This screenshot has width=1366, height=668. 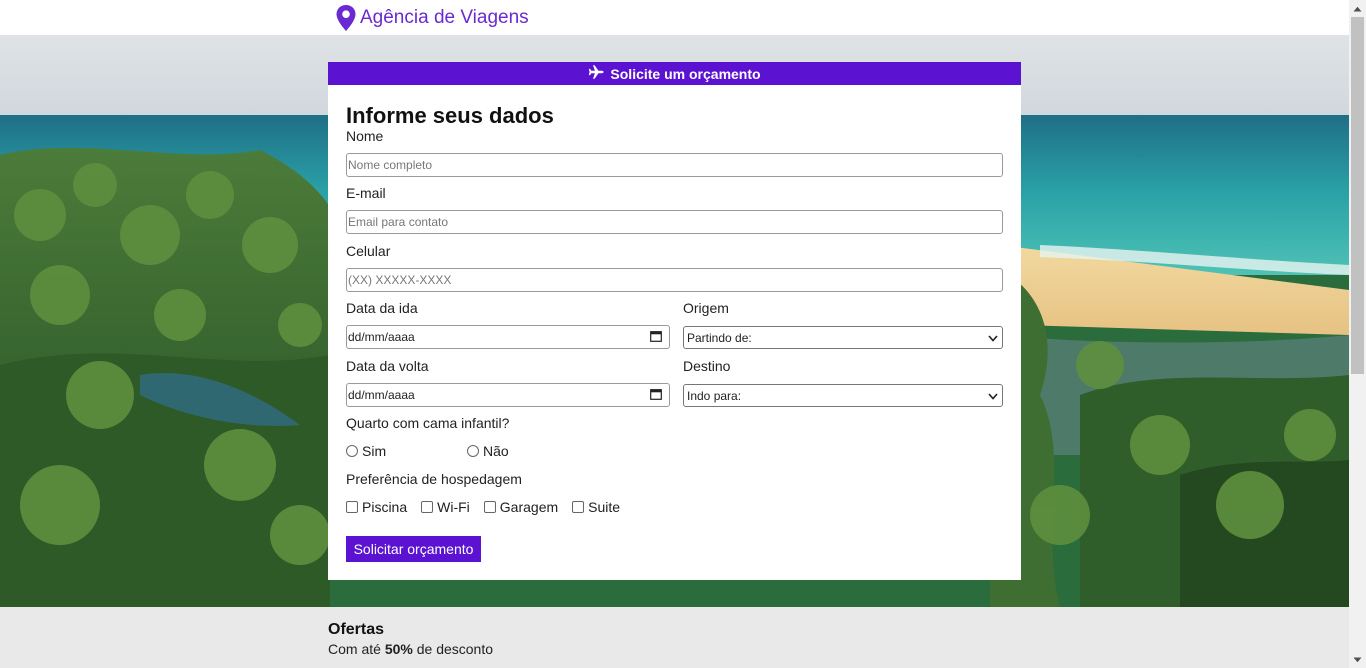 I want to click on destino-select: Indo para:, so click(x=843, y=395).